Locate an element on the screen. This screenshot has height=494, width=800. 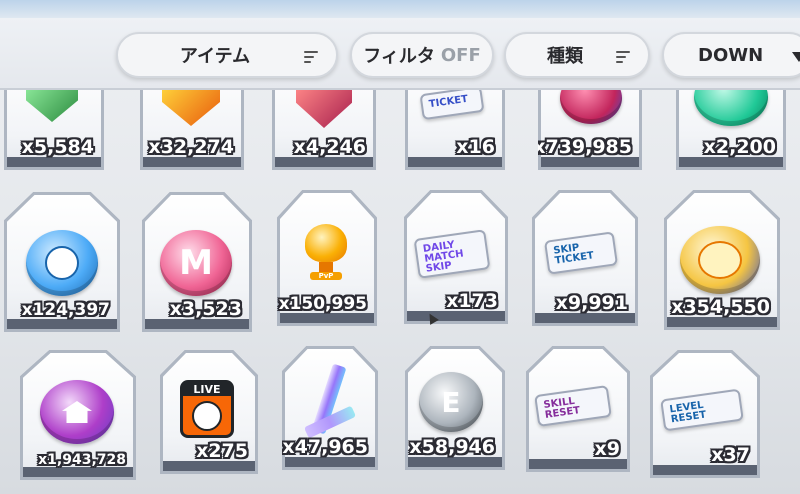
item-slot: LIVE x275 is located at coordinates (209, 412).